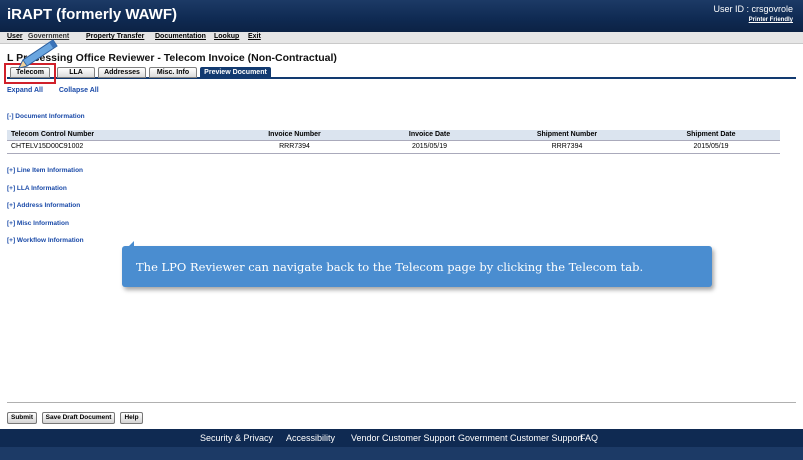 This screenshot has width=803, height=460. What do you see at coordinates (567, 147) in the screenshot?
I see `cell-shipment-number: RRR7394` at bounding box center [567, 147].